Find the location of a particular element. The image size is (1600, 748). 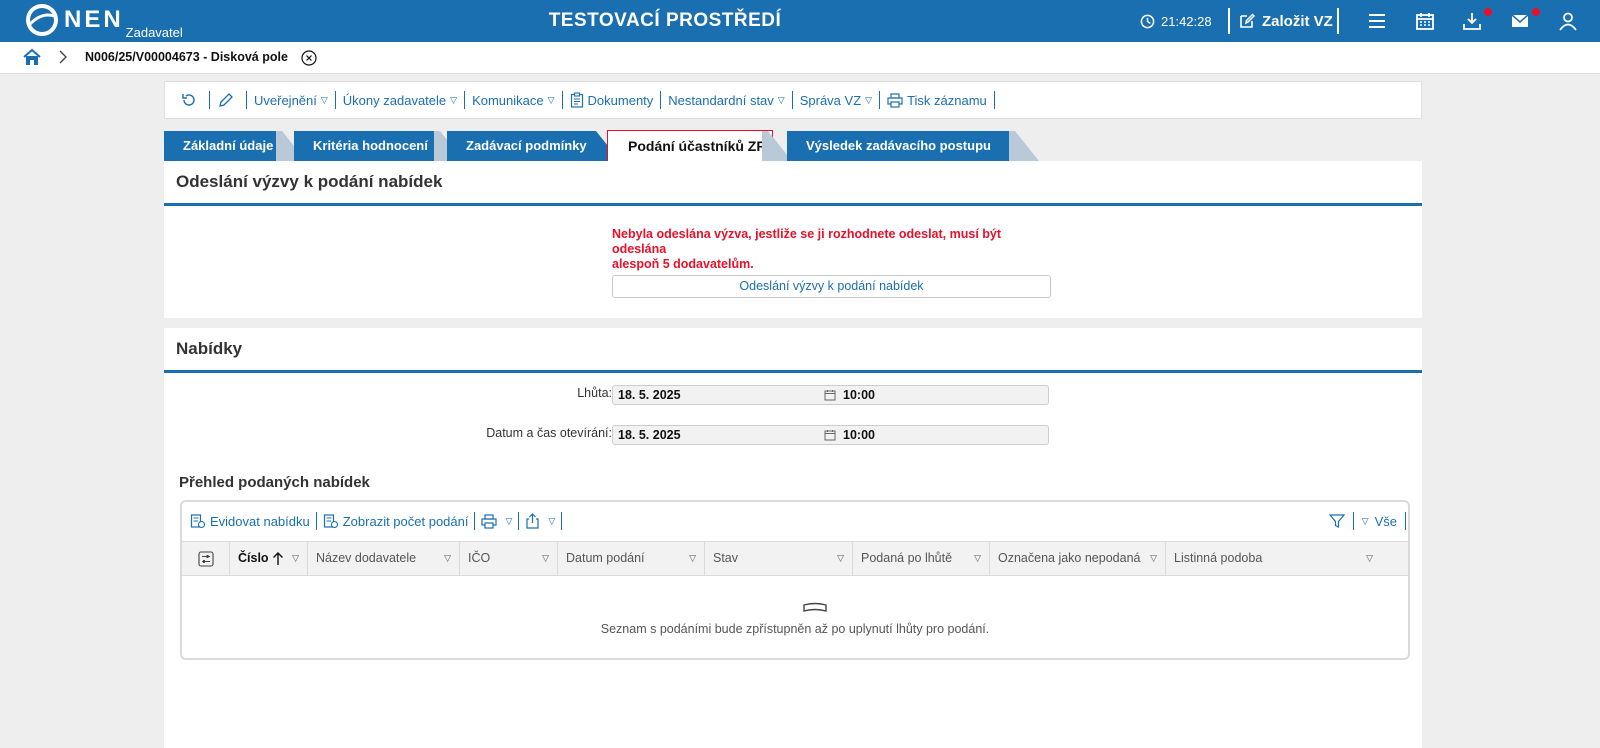

opening-row: Datum a čas otevírání: 18. 5. 2025 10:00 is located at coordinates (793, 433).